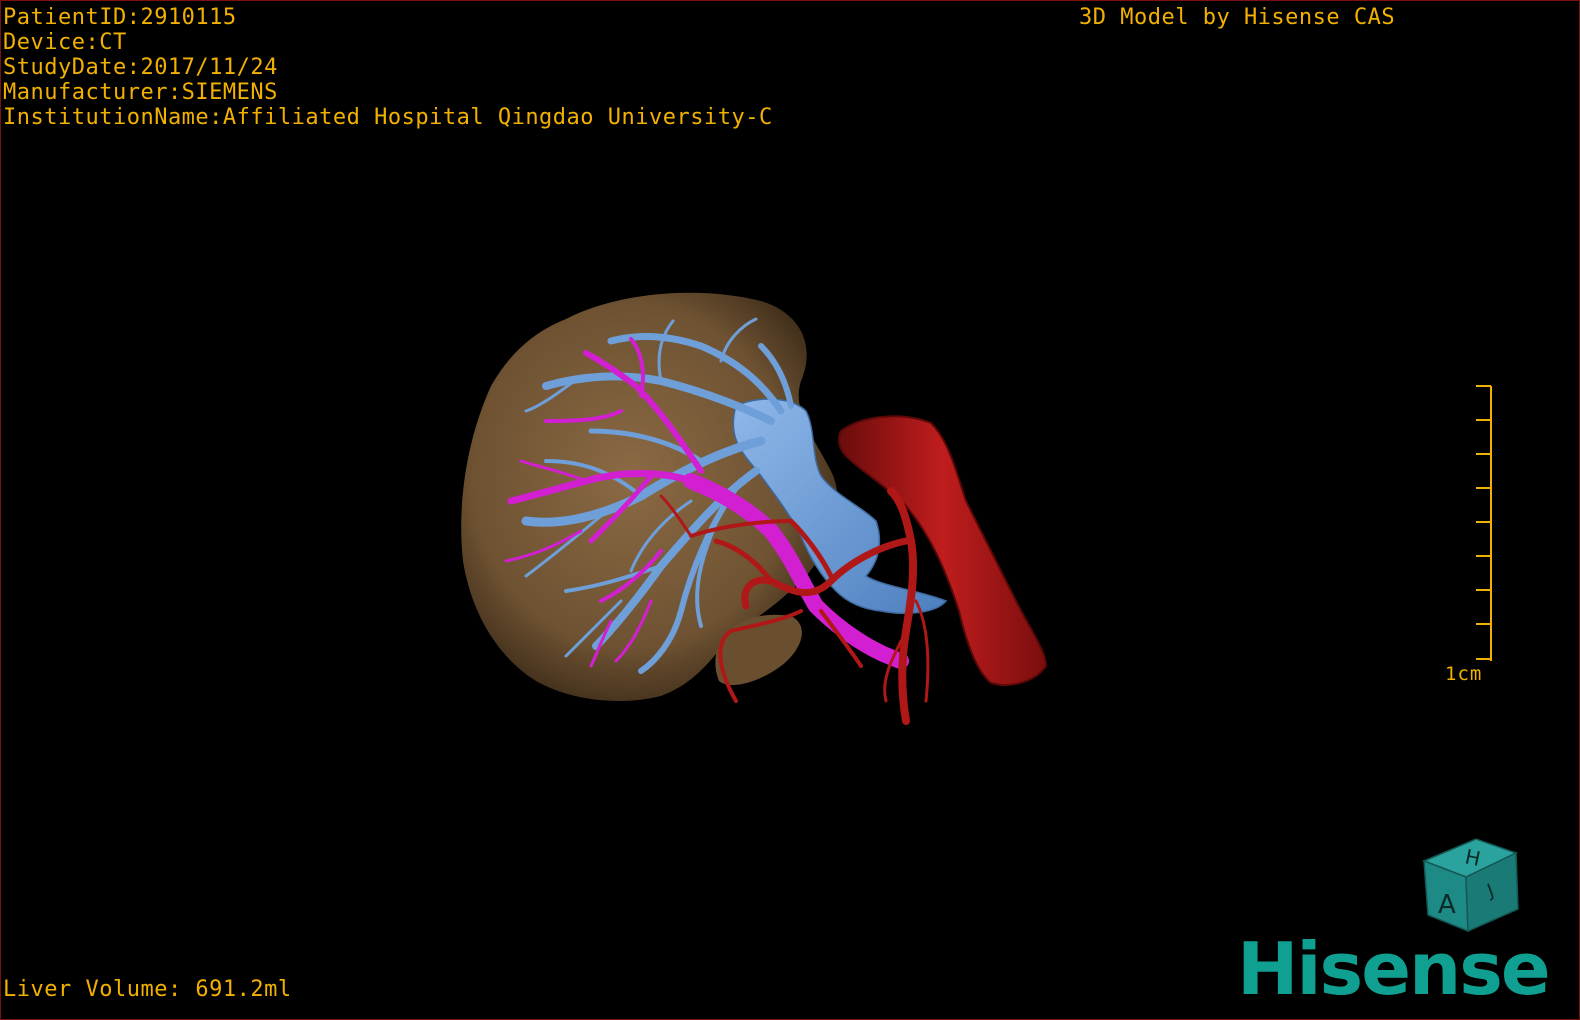  Describe the element at coordinates (1394, 969) in the screenshot. I see `hisense-logo: Hisense` at that location.